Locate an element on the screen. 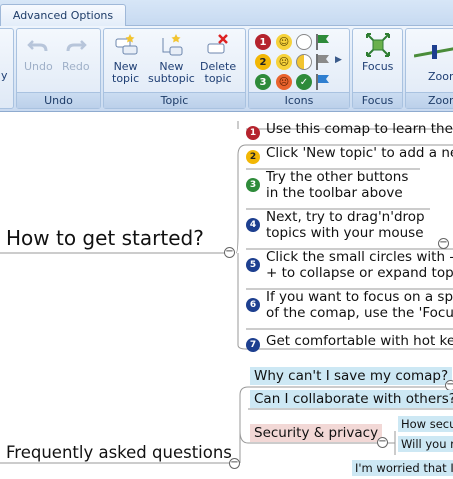  new-subtopic-label-2: subtopic is located at coordinates (171, 78).